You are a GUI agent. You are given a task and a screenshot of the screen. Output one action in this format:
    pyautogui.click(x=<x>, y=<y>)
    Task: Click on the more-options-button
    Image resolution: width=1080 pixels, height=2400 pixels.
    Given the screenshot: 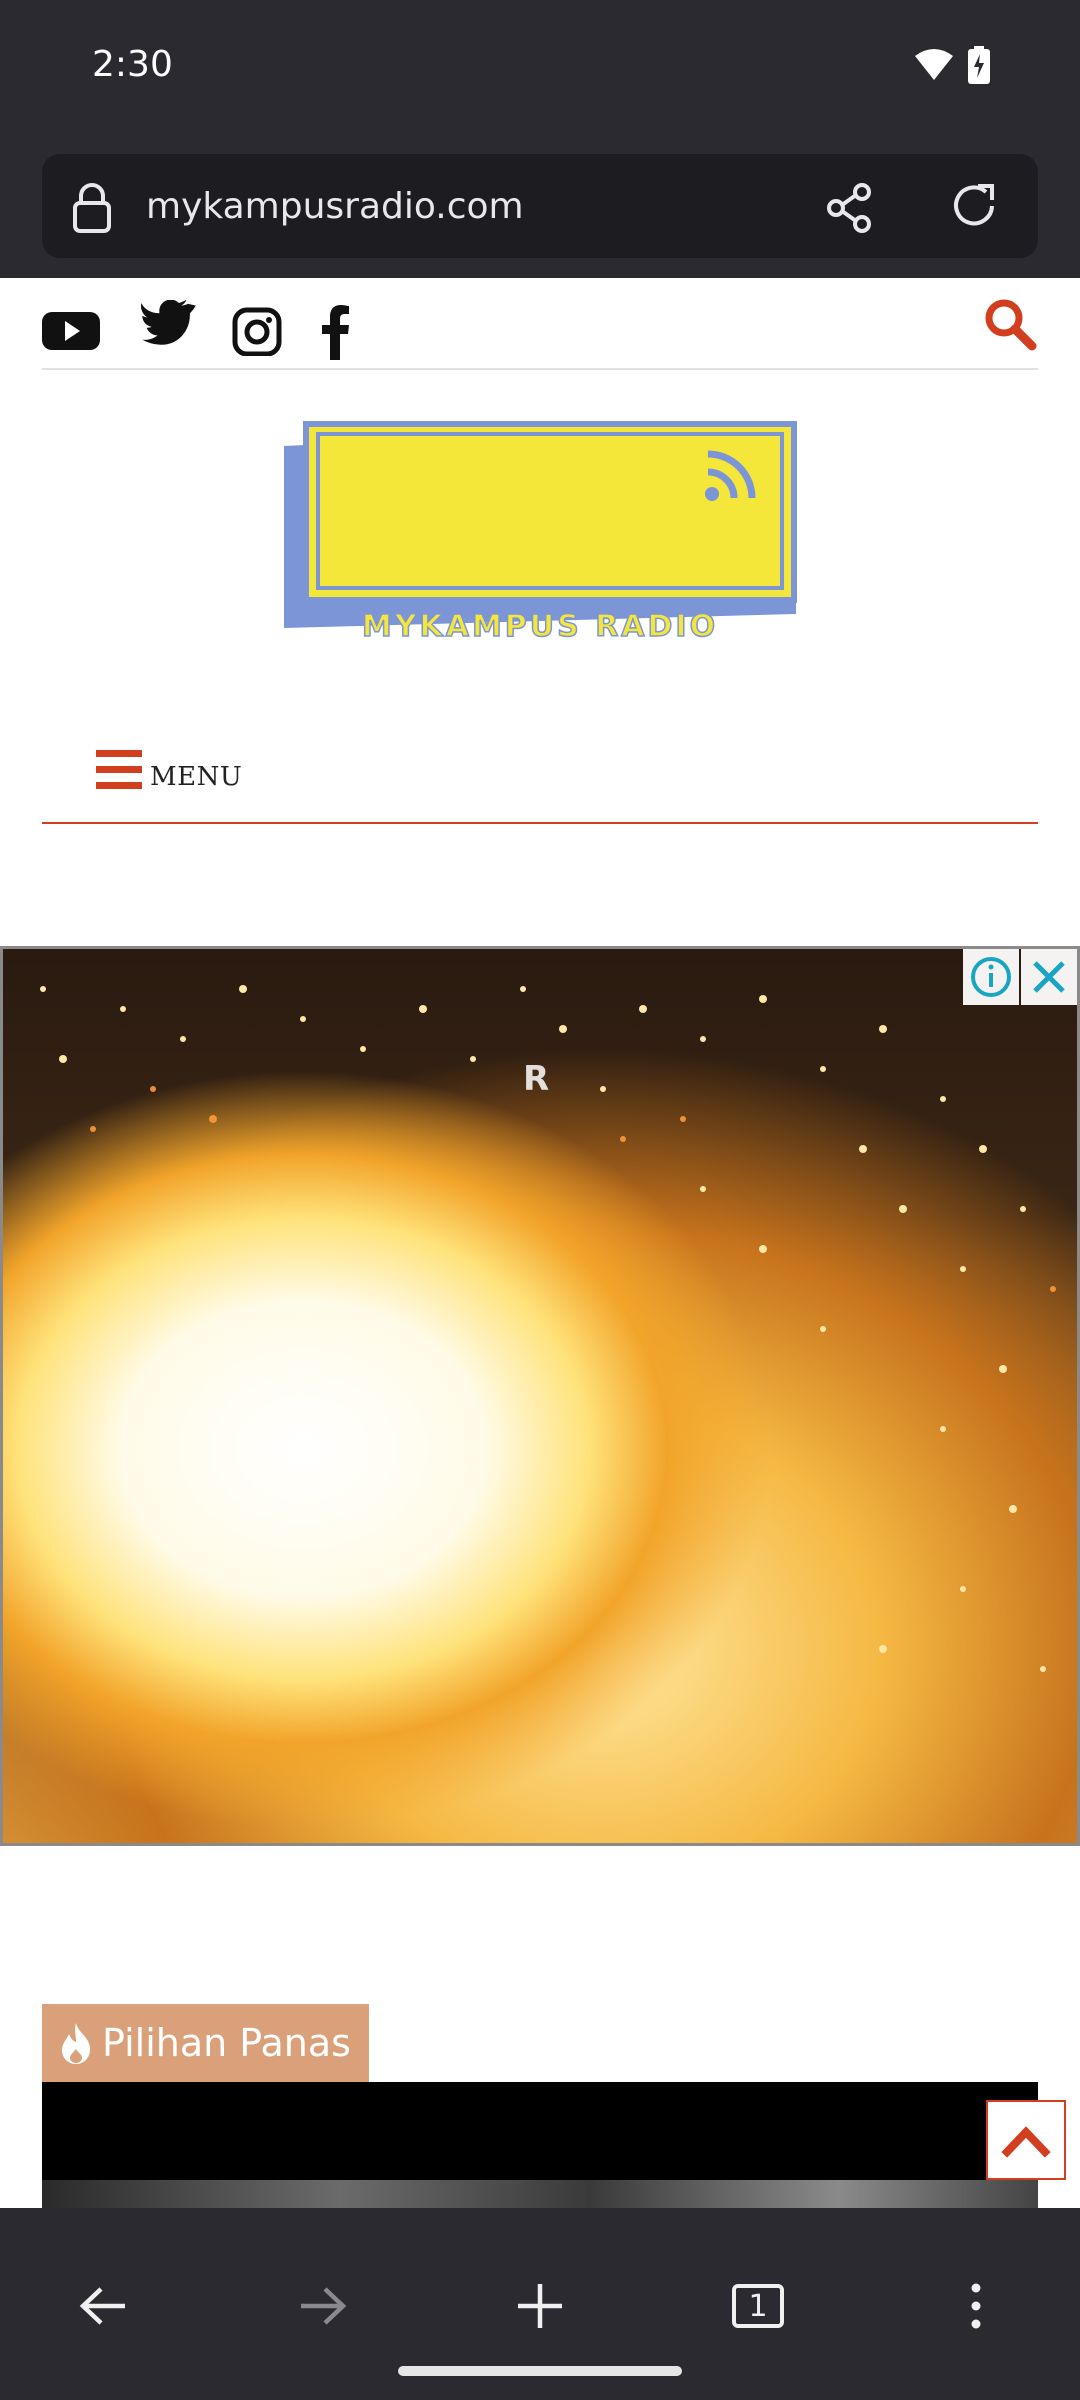 What is the action you would take?
    pyautogui.click(x=976, y=2306)
    